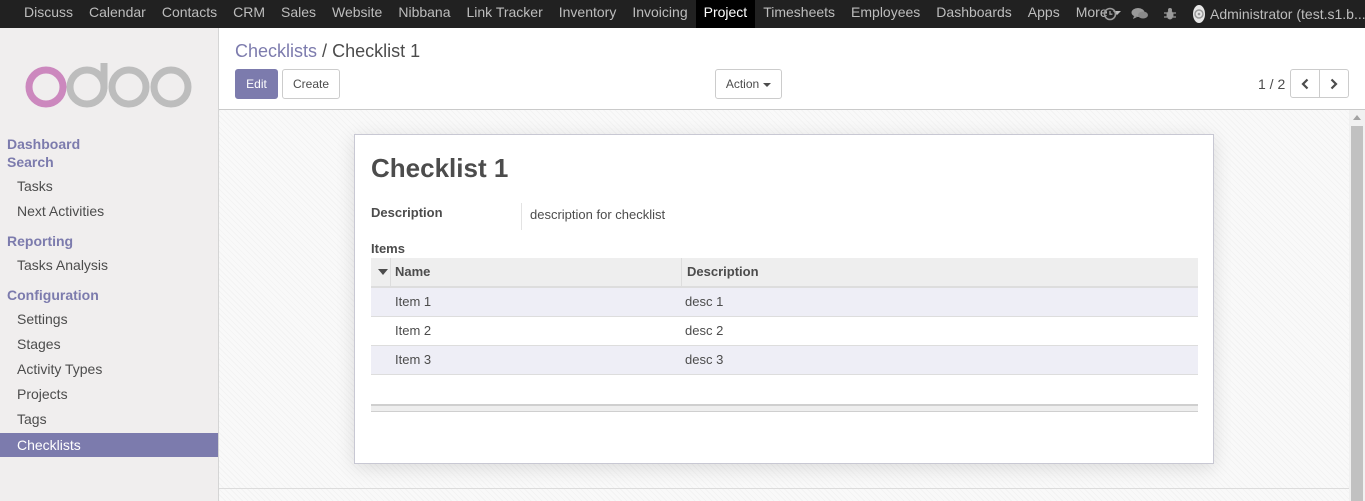 This screenshot has height=501, width=1365. I want to click on sidebar-item-activity-types: Activity Types, so click(109, 369).